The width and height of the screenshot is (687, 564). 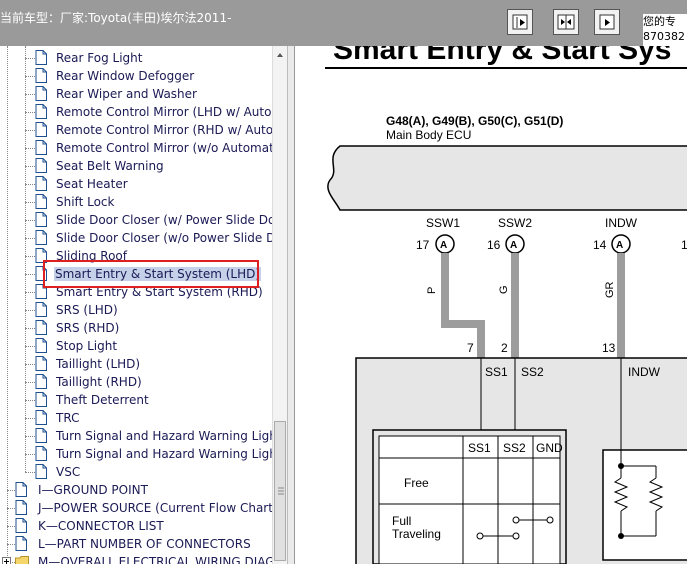 I want to click on tree-item-label: Shift Lock, so click(x=85, y=202).